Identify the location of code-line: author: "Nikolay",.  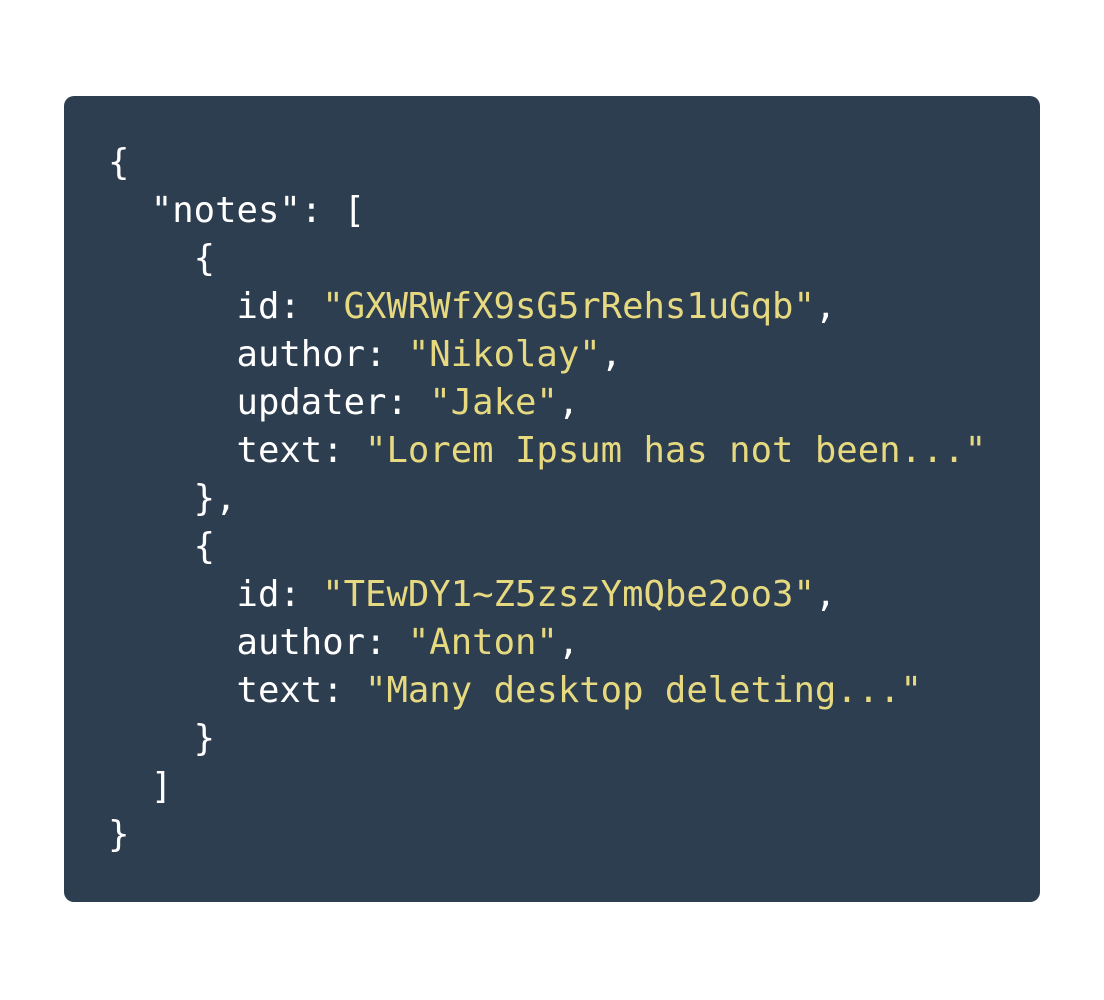
(547, 355).